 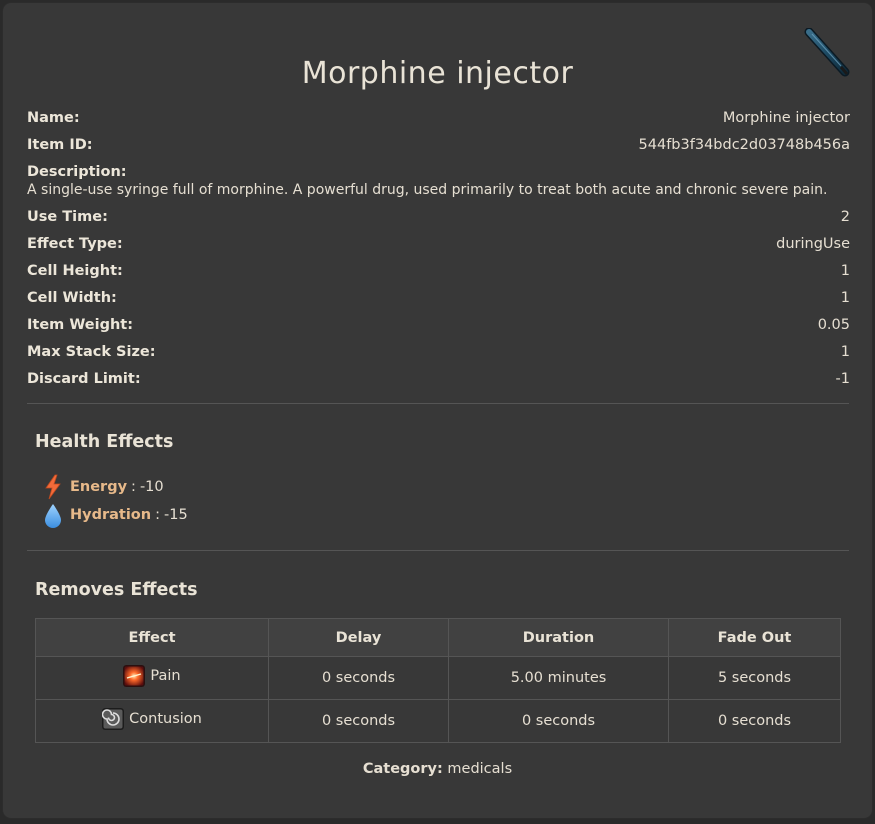 I want to click on effect-cell: Pain, so click(x=152, y=678).